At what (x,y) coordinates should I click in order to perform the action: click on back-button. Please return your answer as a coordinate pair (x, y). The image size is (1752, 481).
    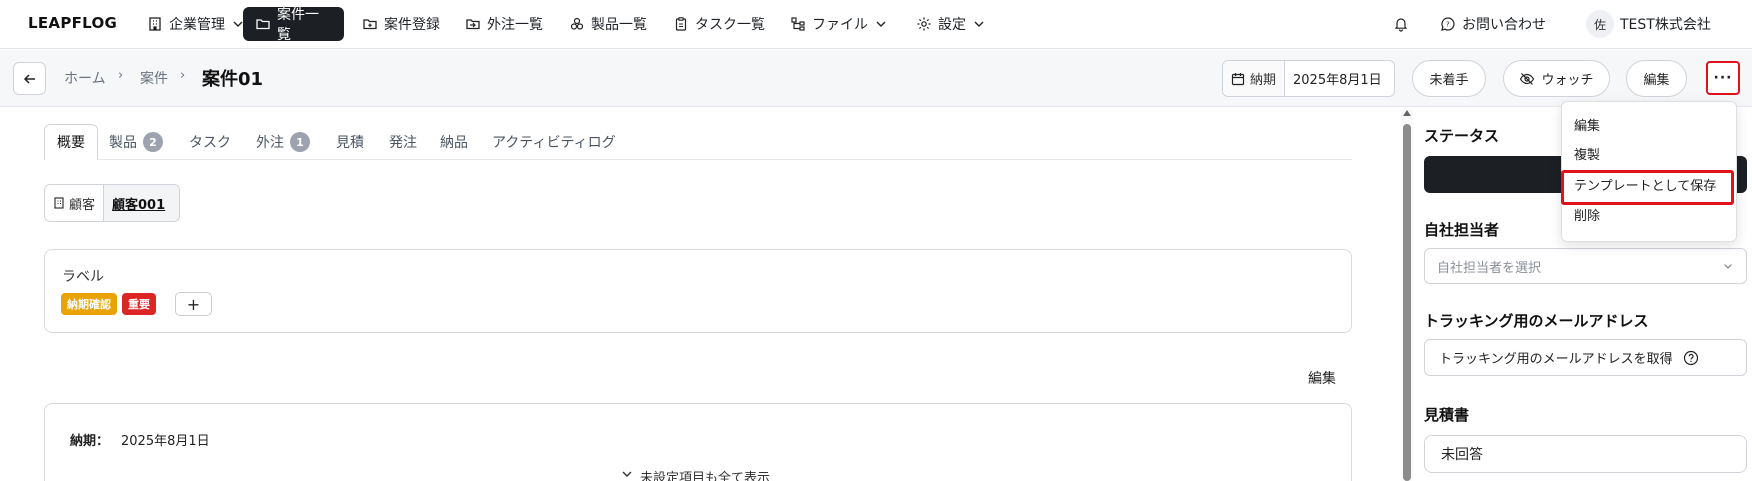
    Looking at the image, I should click on (29, 78).